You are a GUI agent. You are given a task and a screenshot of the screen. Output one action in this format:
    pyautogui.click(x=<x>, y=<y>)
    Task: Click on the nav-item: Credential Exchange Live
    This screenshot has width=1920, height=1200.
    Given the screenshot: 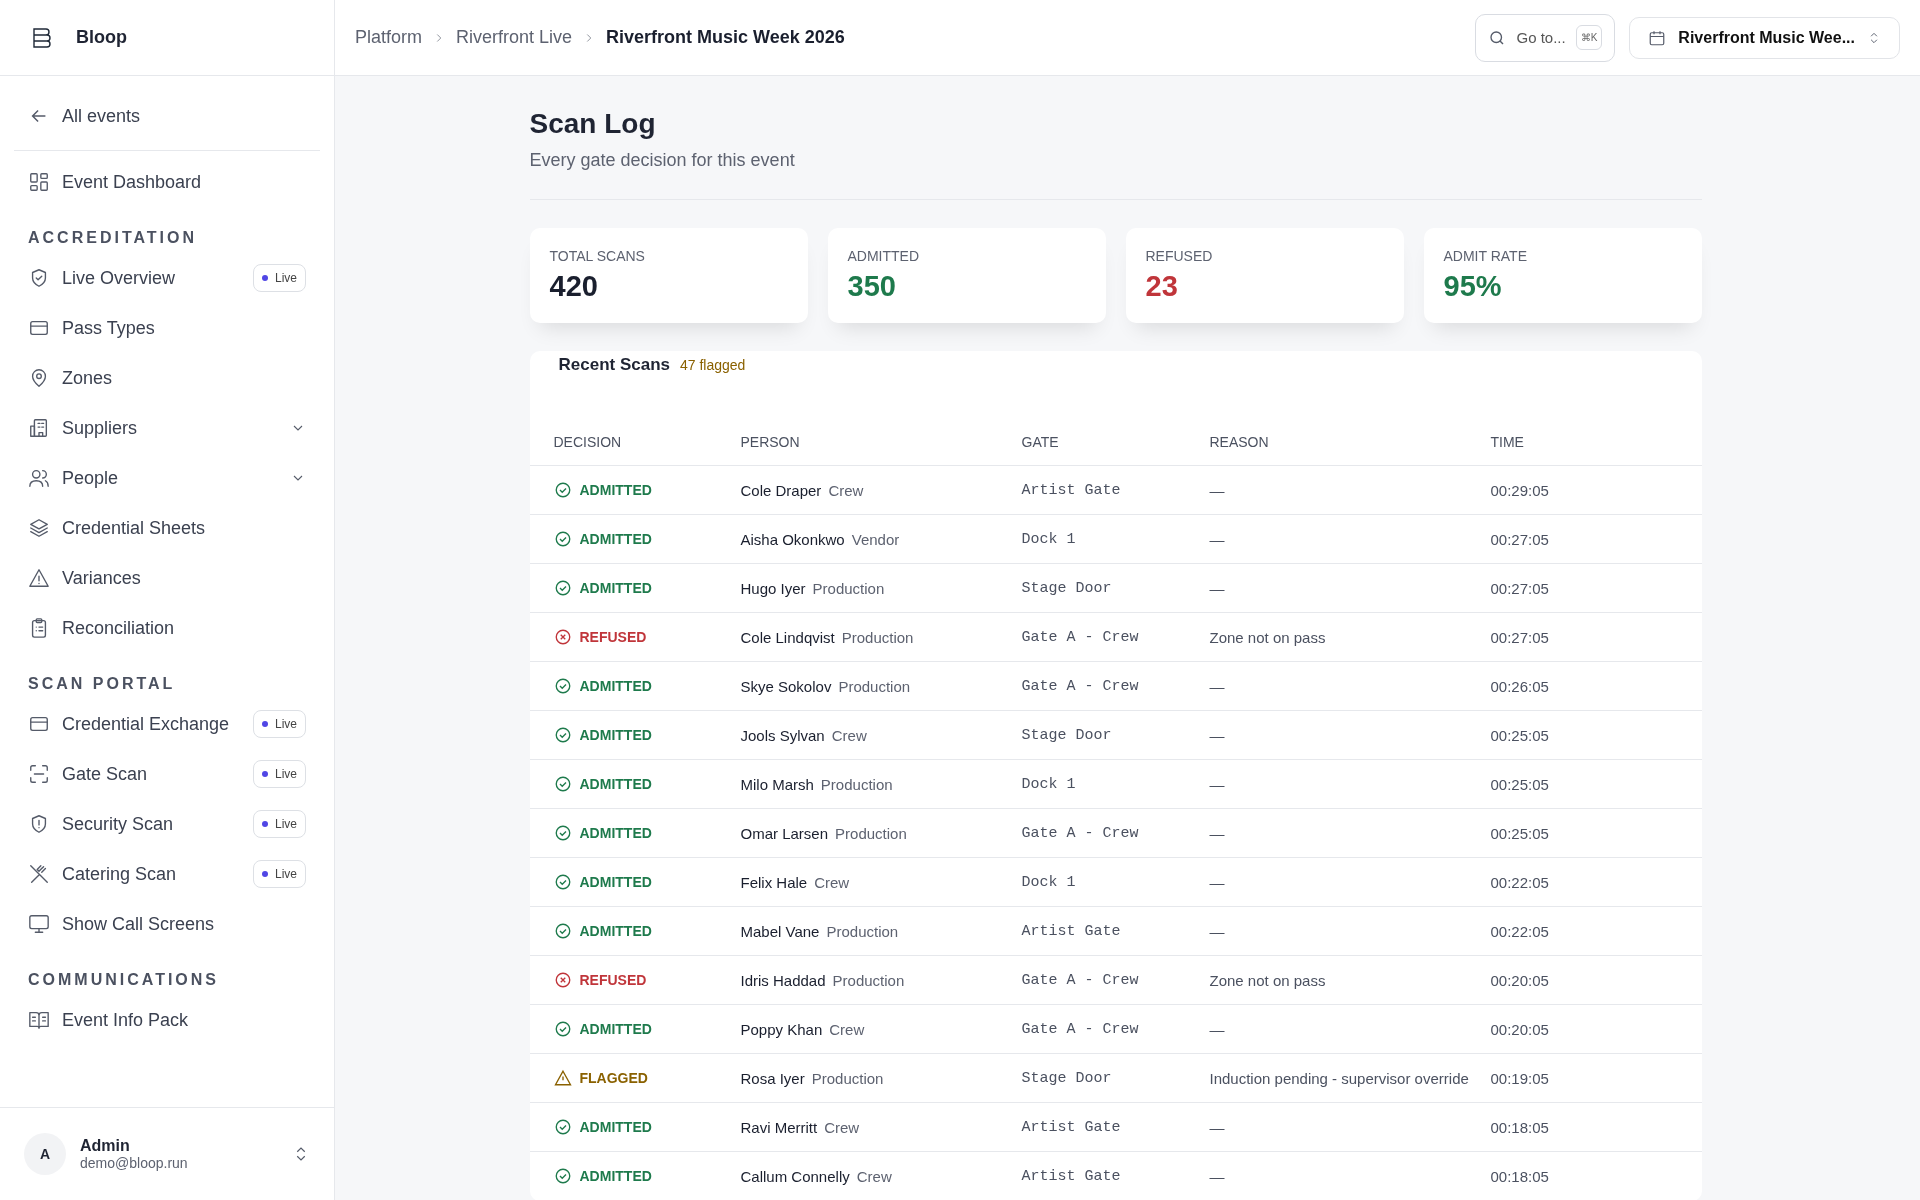 What is the action you would take?
    pyautogui.click(x=167, y=724)
    